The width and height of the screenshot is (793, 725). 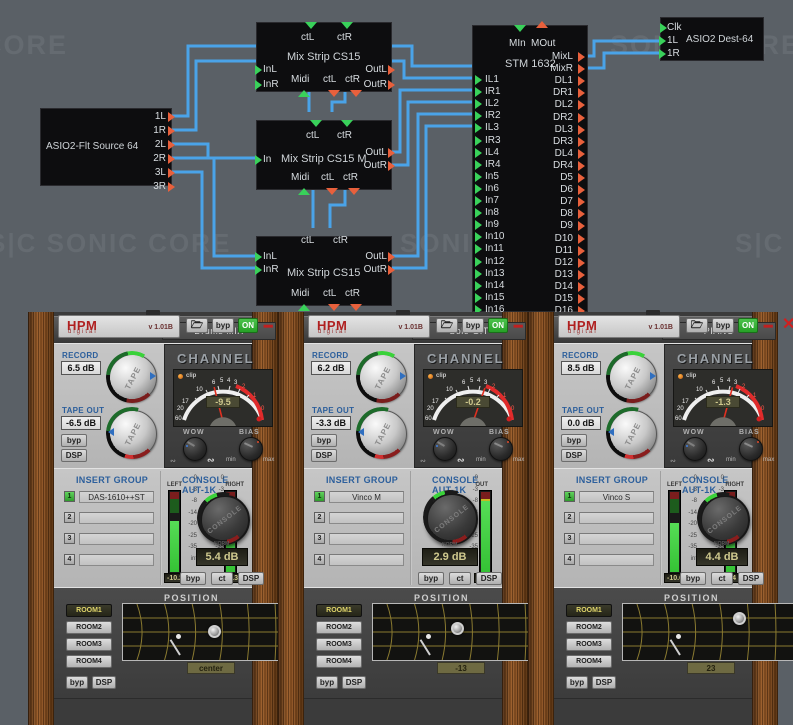 I want to click on port-in-1l: 1L, so click(x=672, y=40).